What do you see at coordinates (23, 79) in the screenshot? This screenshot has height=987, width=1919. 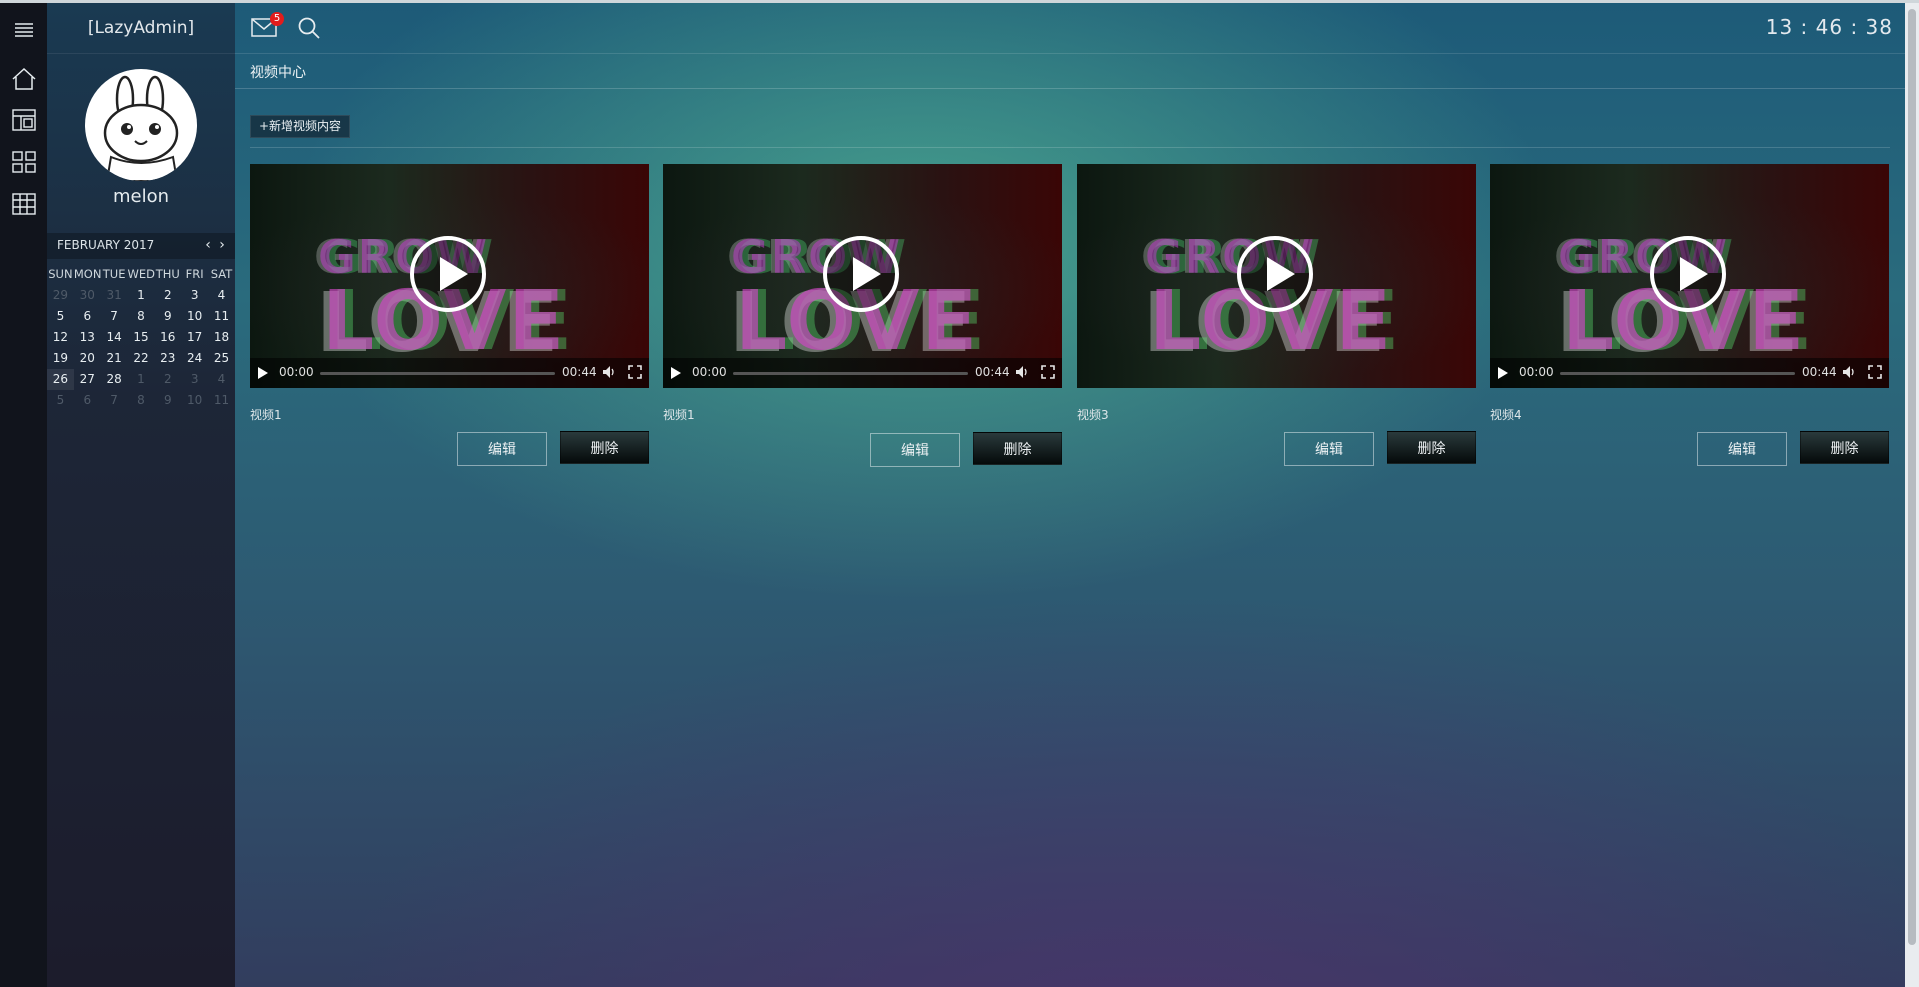 I see `home-icon` at bounding box center [23, 79].